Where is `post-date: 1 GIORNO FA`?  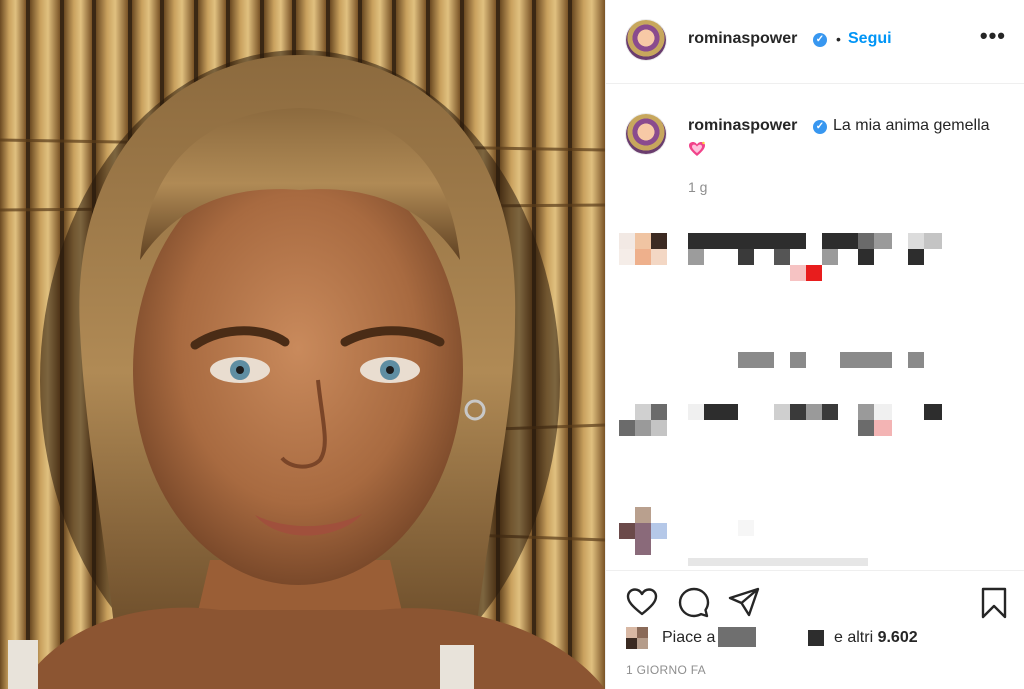
post-date: 1 GIORNO FA is located at coordinates (666, 670).